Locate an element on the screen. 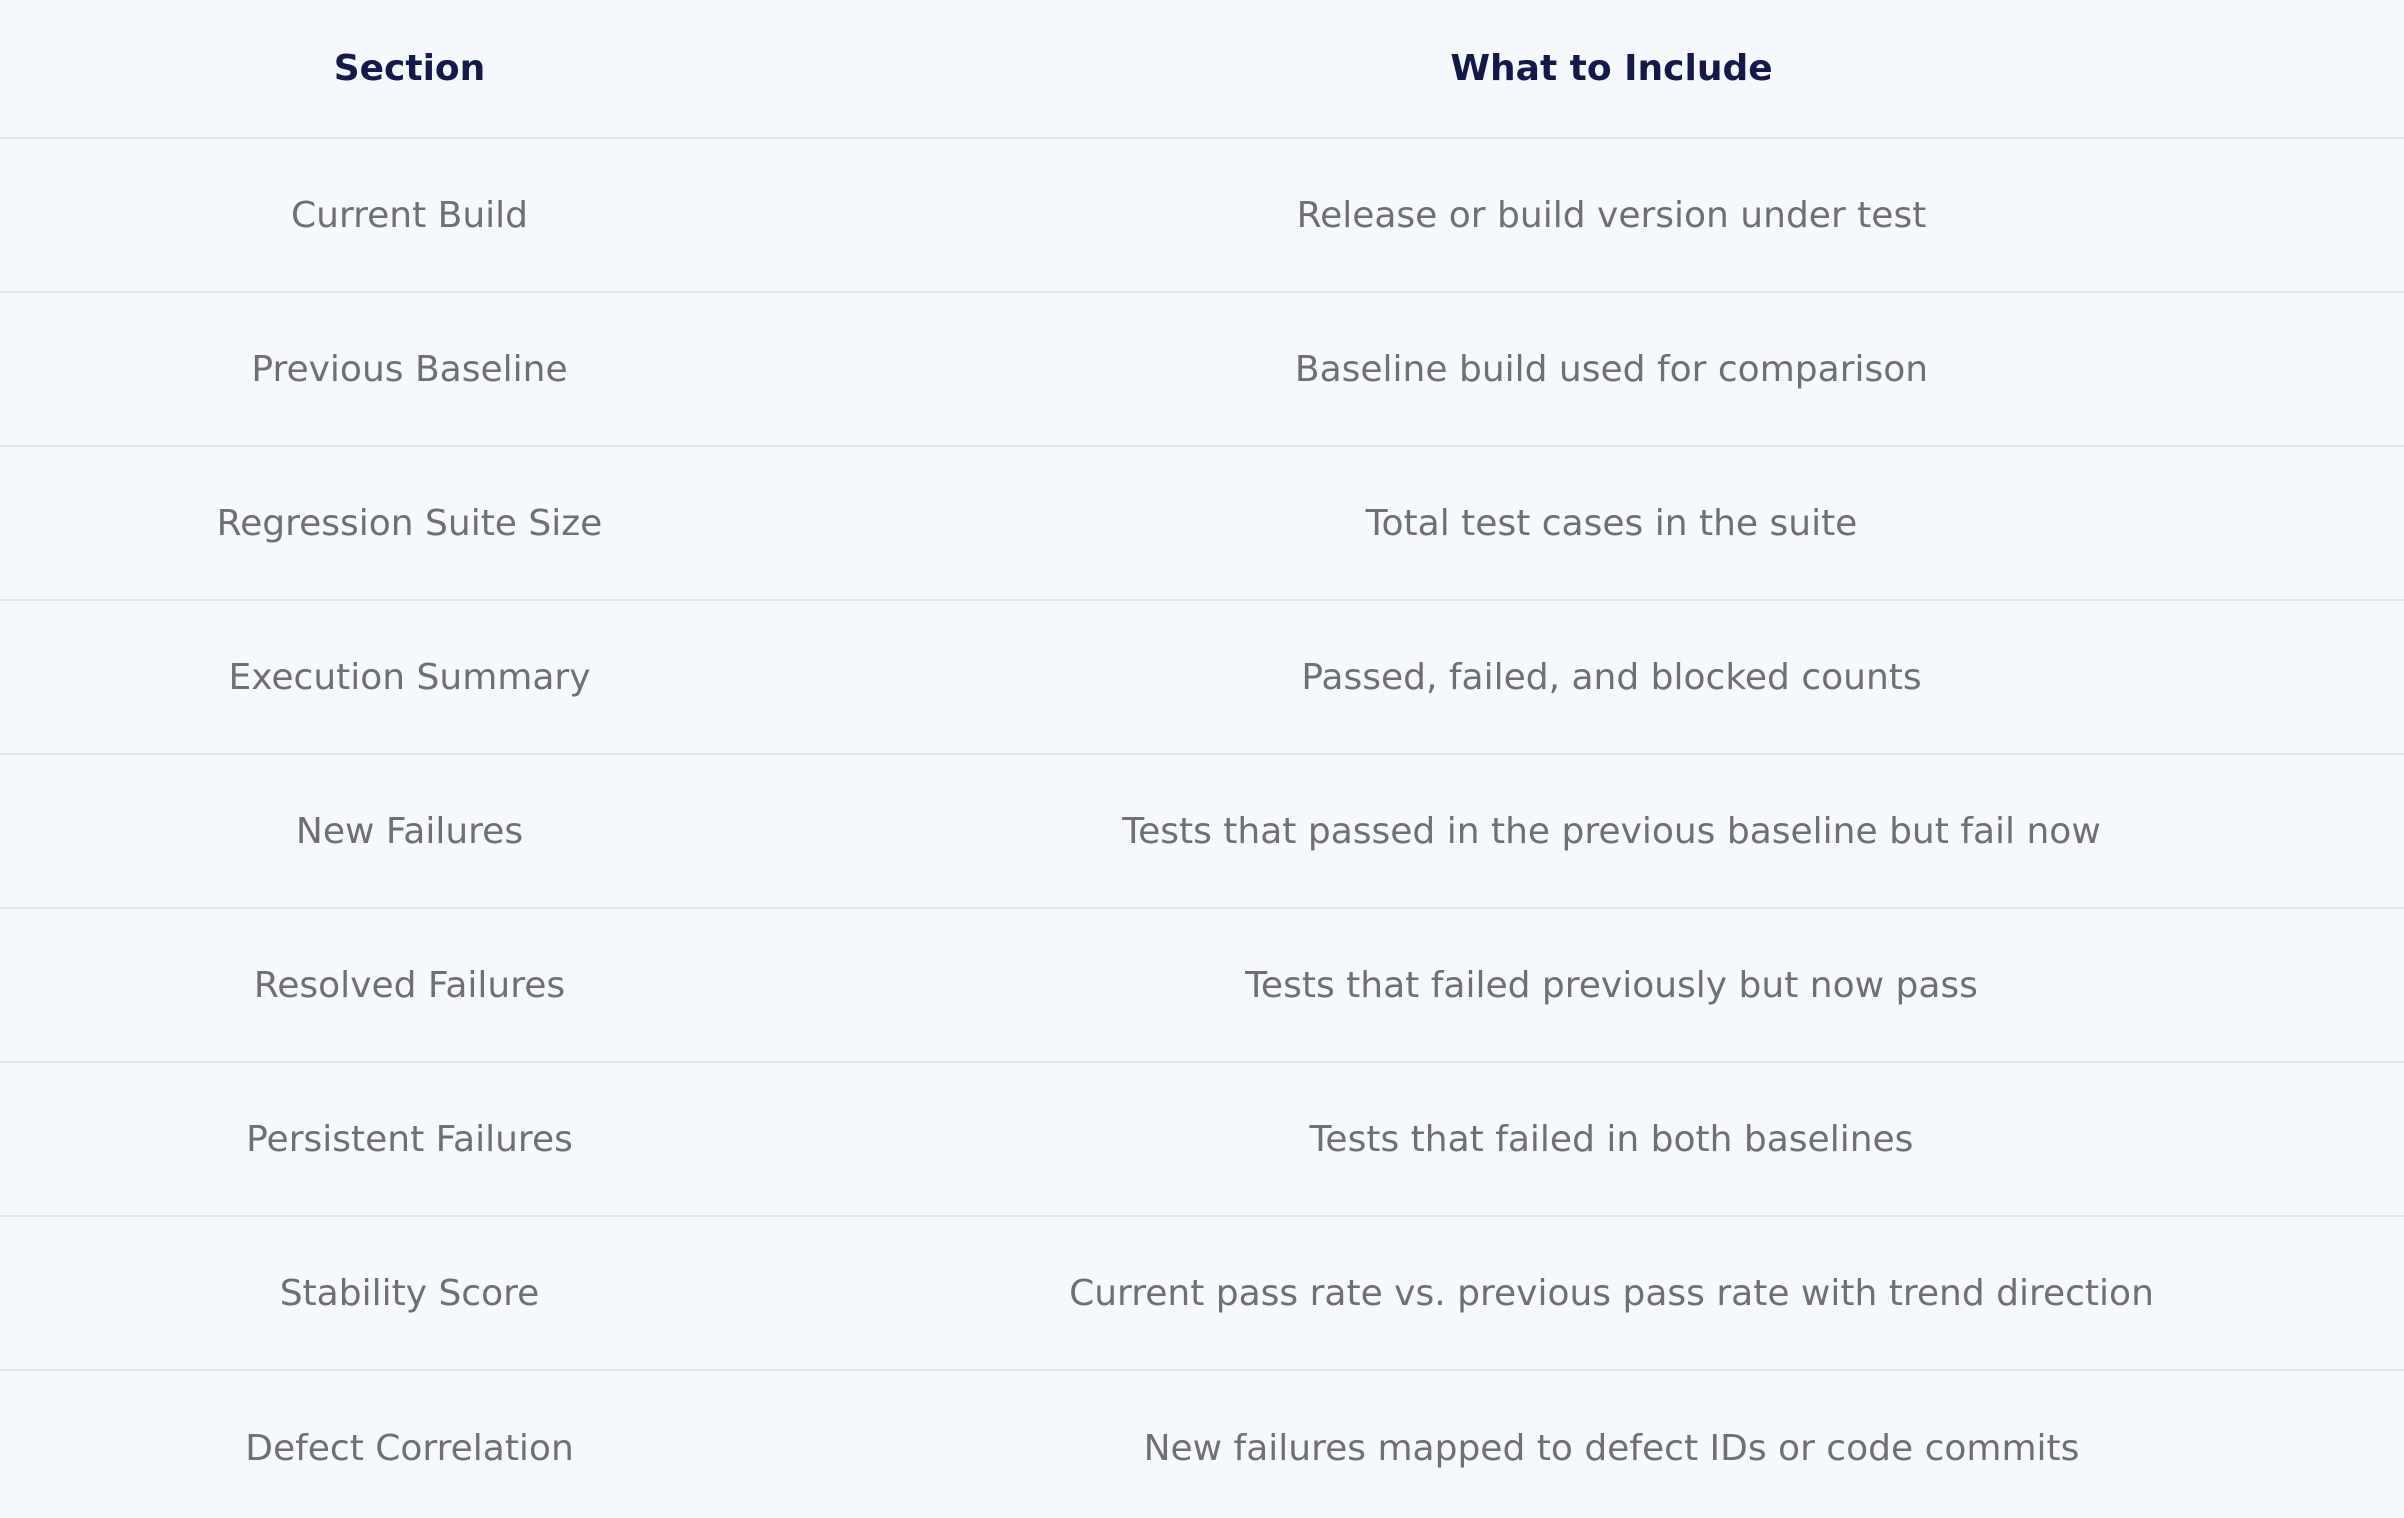  table-header-row: Section What to Include is located at coordinates (1202, 69).